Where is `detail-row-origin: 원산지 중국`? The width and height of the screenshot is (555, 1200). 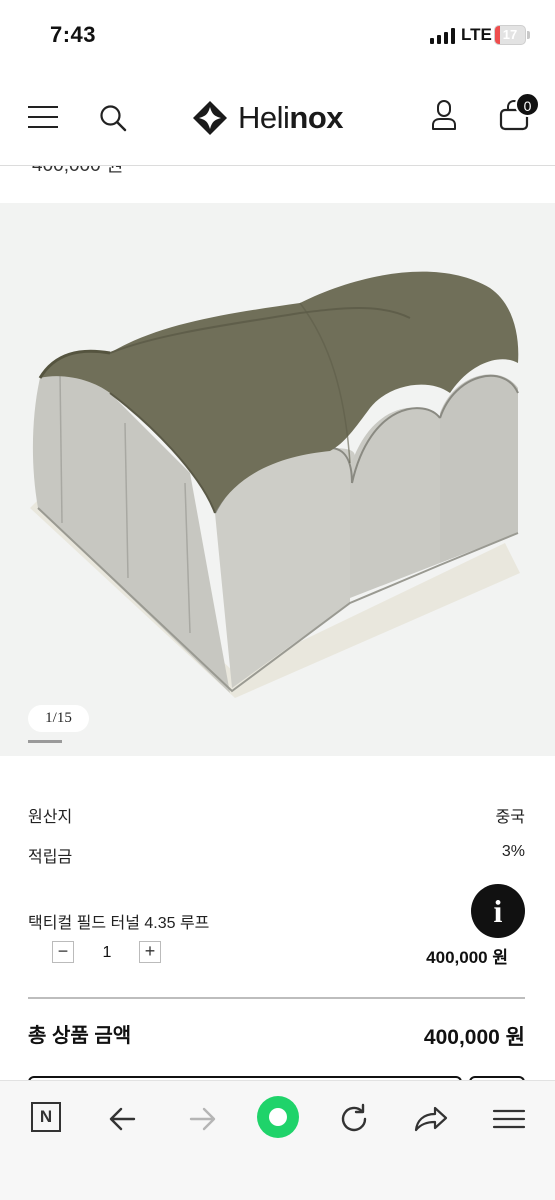
detail-row-origin: 원산지 중국 is located at coordinates (276, 815).